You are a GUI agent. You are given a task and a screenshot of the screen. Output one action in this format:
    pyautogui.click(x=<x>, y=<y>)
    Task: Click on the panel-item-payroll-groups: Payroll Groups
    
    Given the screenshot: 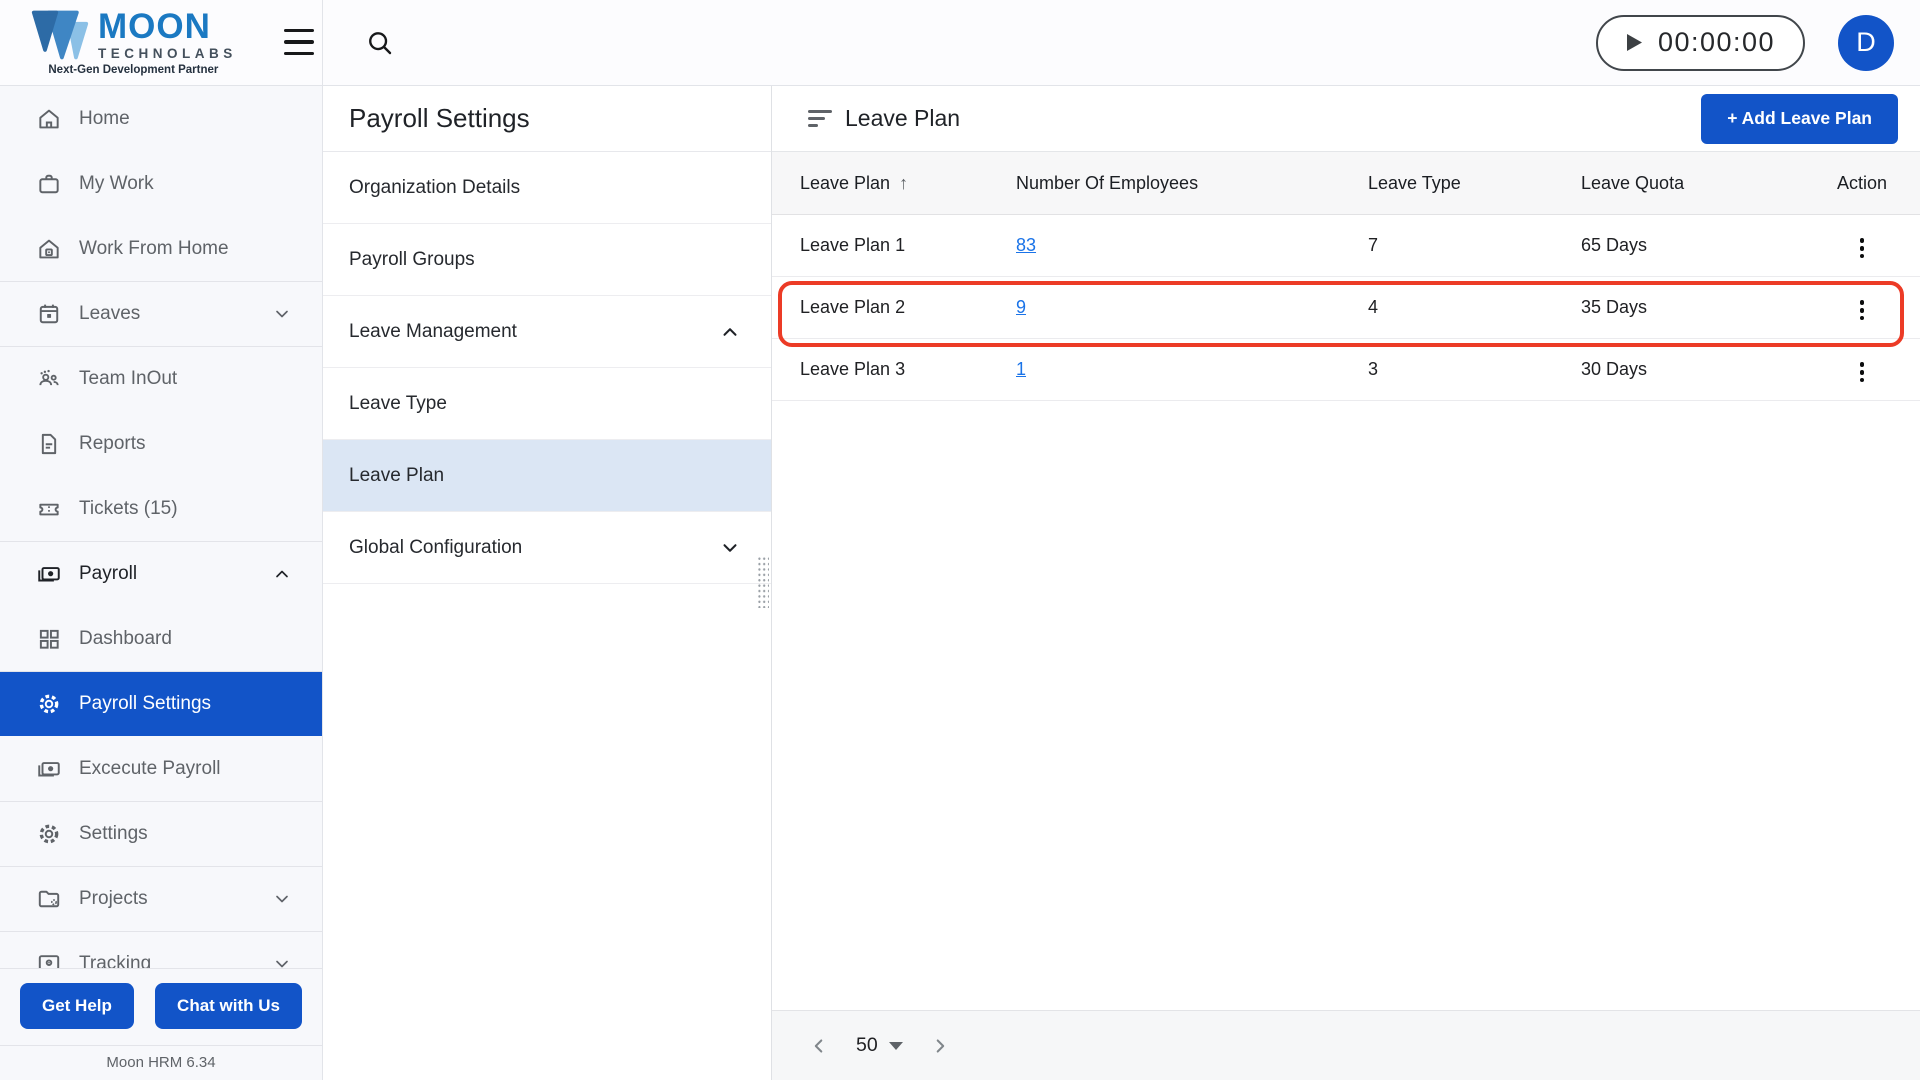 What is the action you would take?
    pyautogui.click(x=547, y=260)
    